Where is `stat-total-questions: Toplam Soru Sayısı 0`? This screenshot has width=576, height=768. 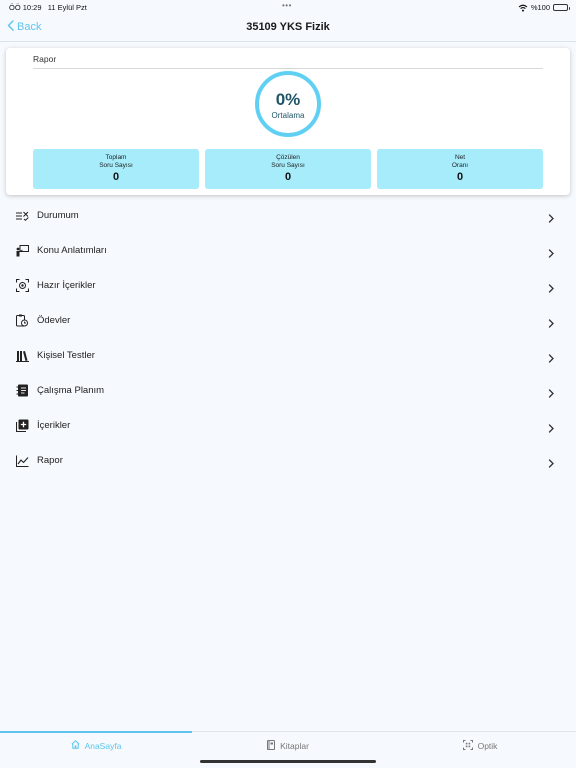 stat-total-questions: Toplam Soru Sayısı 0 is located at coordinates (116, 169).